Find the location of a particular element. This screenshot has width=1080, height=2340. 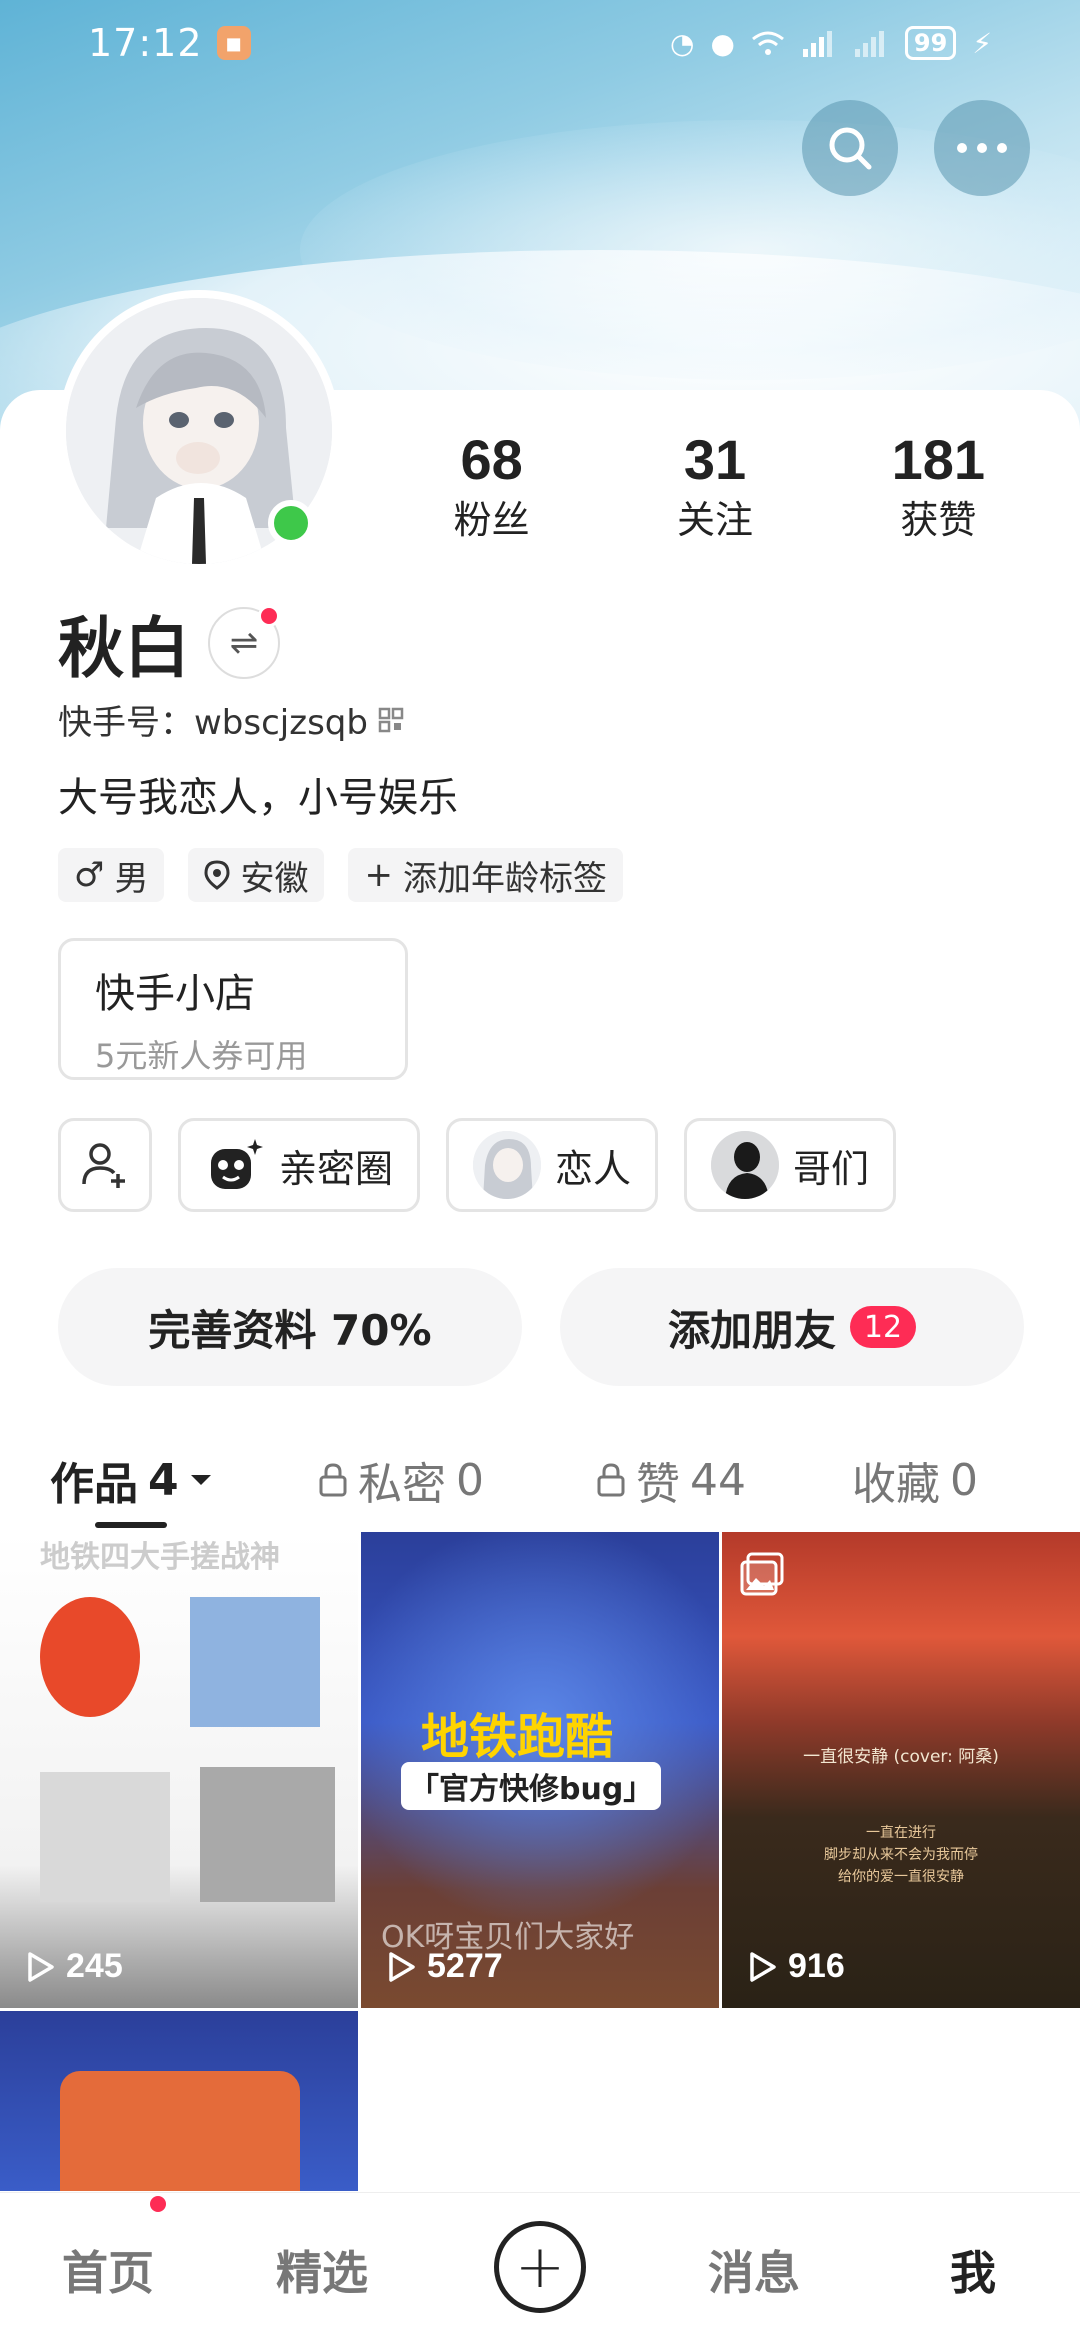

speed-icon: ◔ is located at coordinates (682, 43).